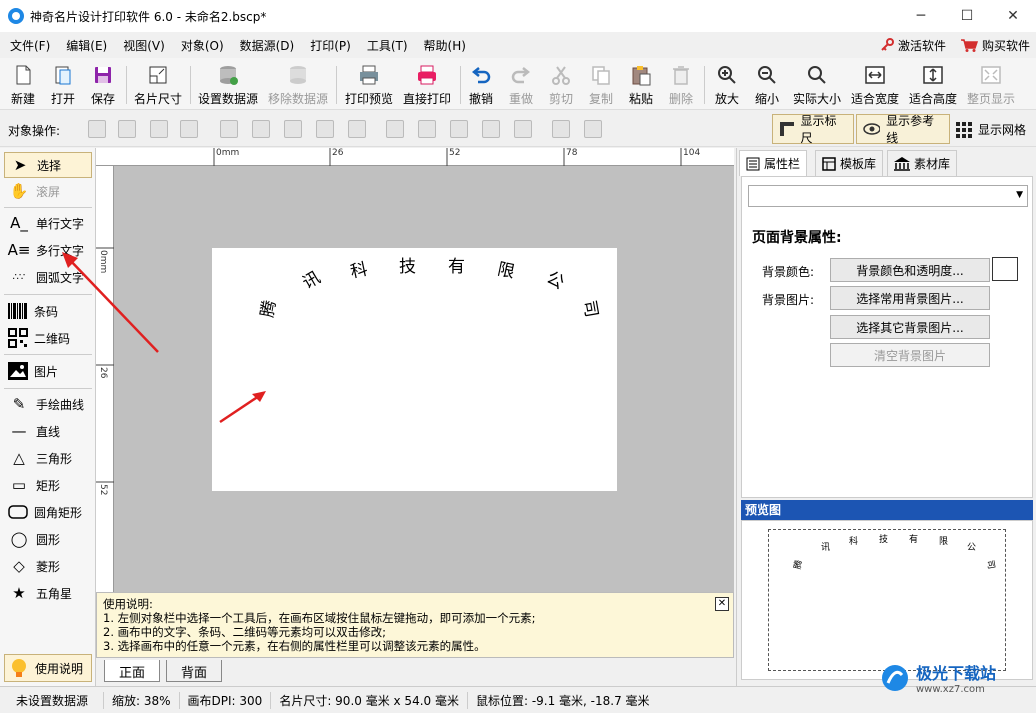 This screenshot has width=1036, height=713. Describe the element at coordinates (933, 85) in the screenshot. I see `fit-height-button: 适合高度` at that location.